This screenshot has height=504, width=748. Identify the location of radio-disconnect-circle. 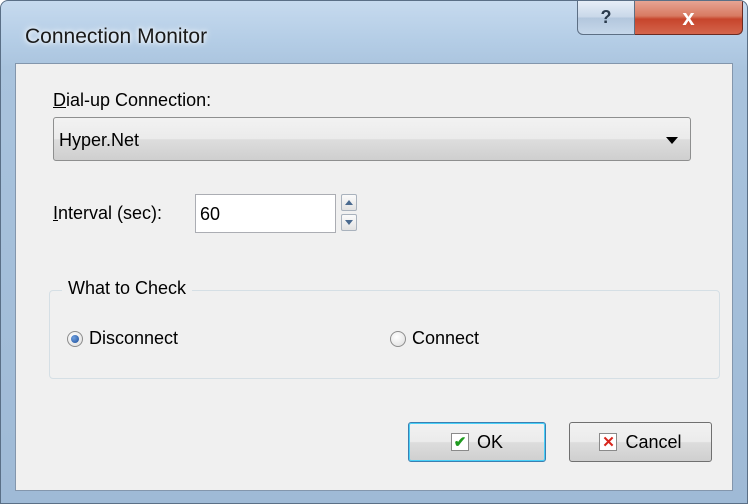
(75, 338).